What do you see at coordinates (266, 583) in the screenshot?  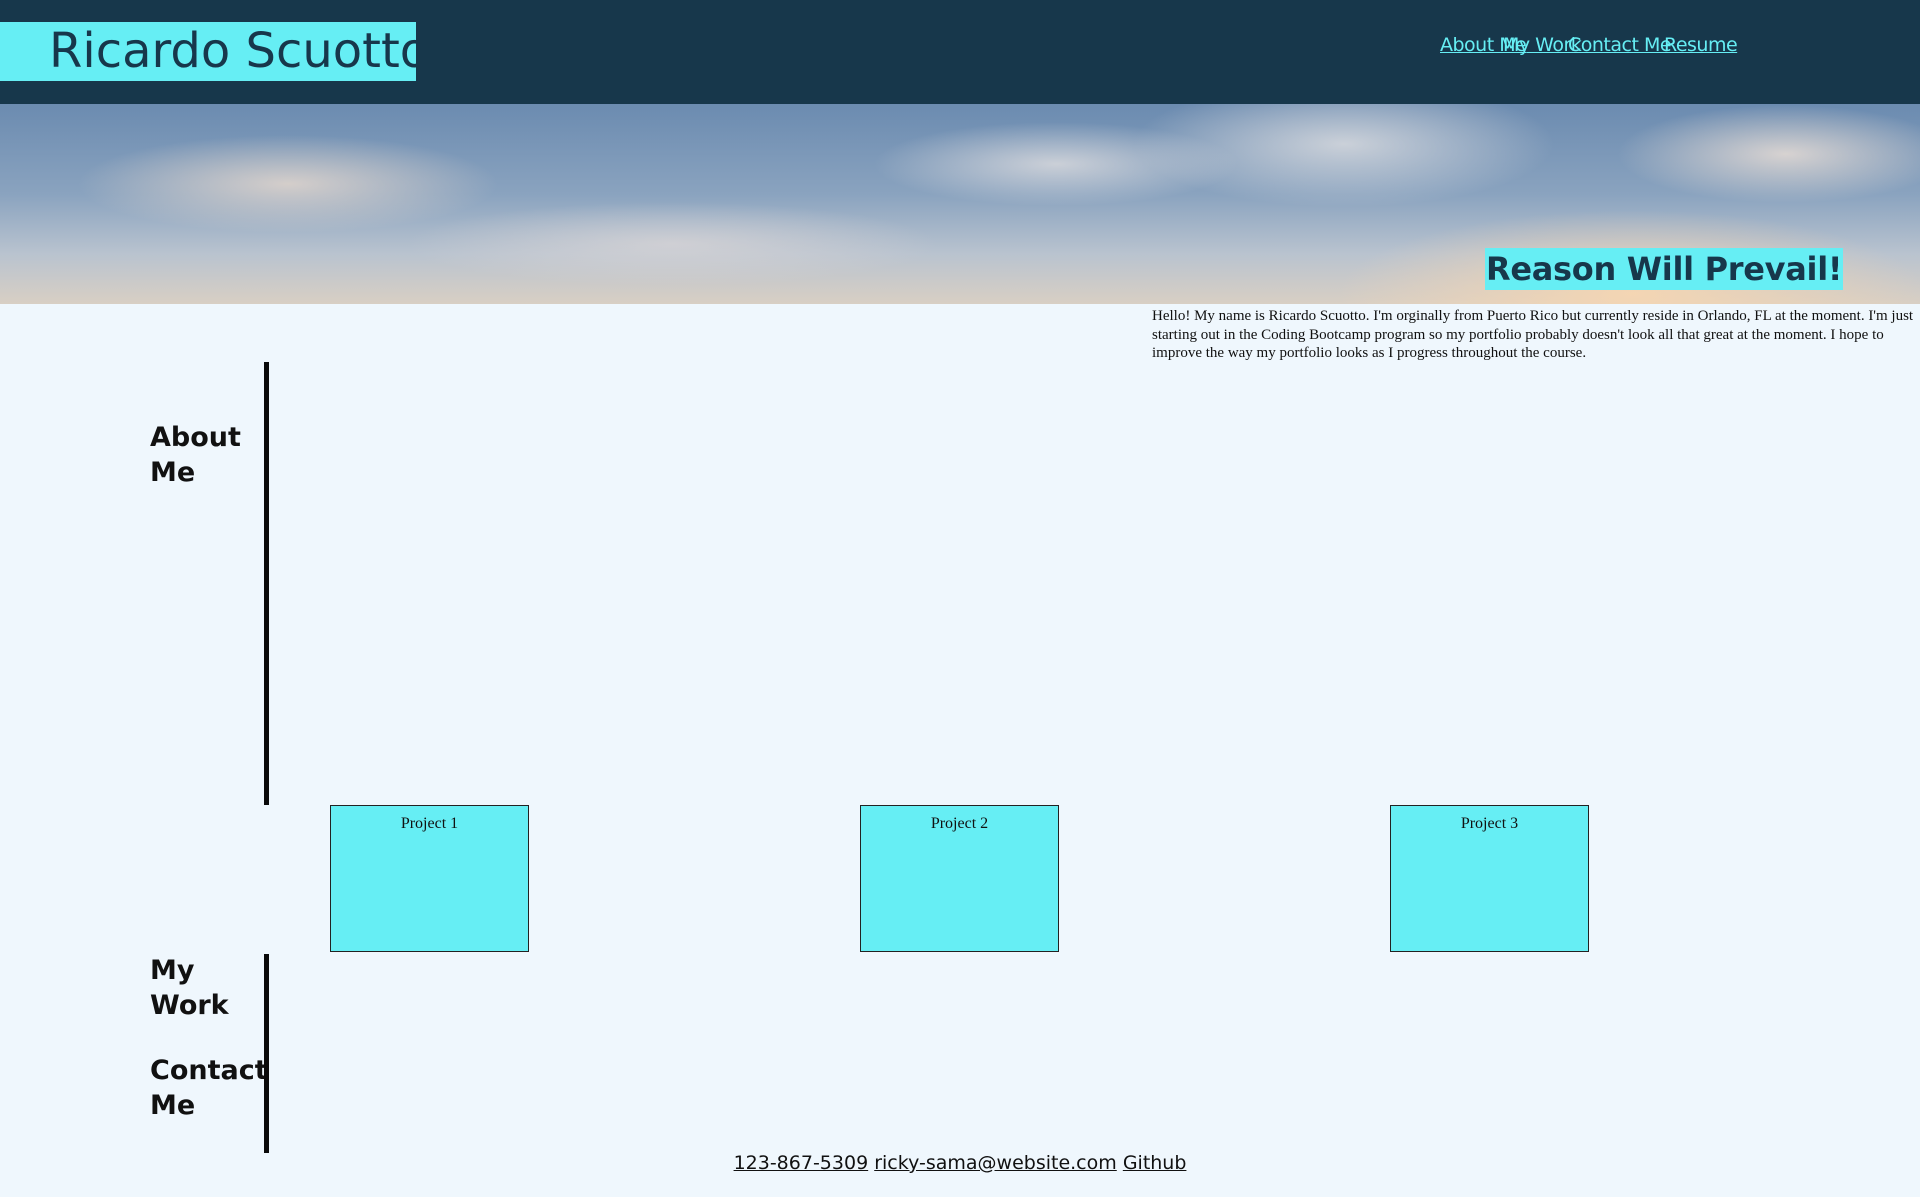 I see `about-me-divider` at bounding box center [266, 583].